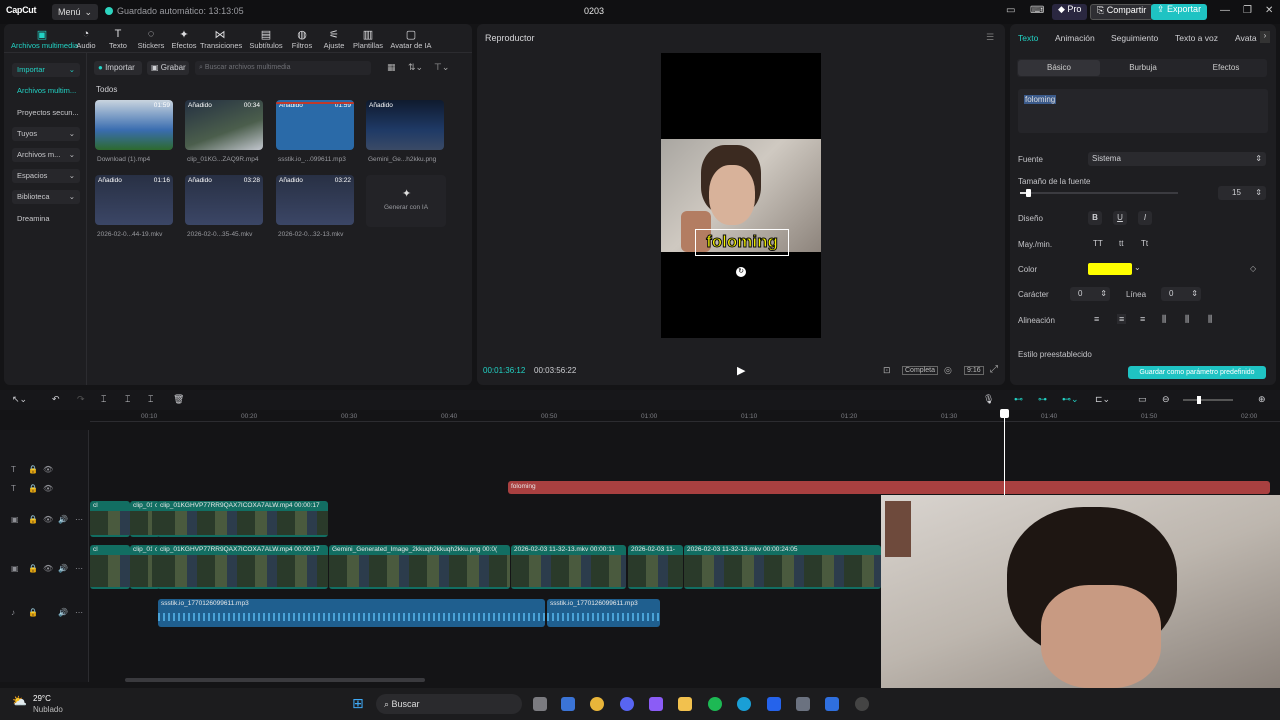  What do you see at coordinates (782, 567) in the screenshot?
I see `main-clip: 2026-02-03 11-32-13.mkv 00:00:24:05` at bounding box center [782, 567].